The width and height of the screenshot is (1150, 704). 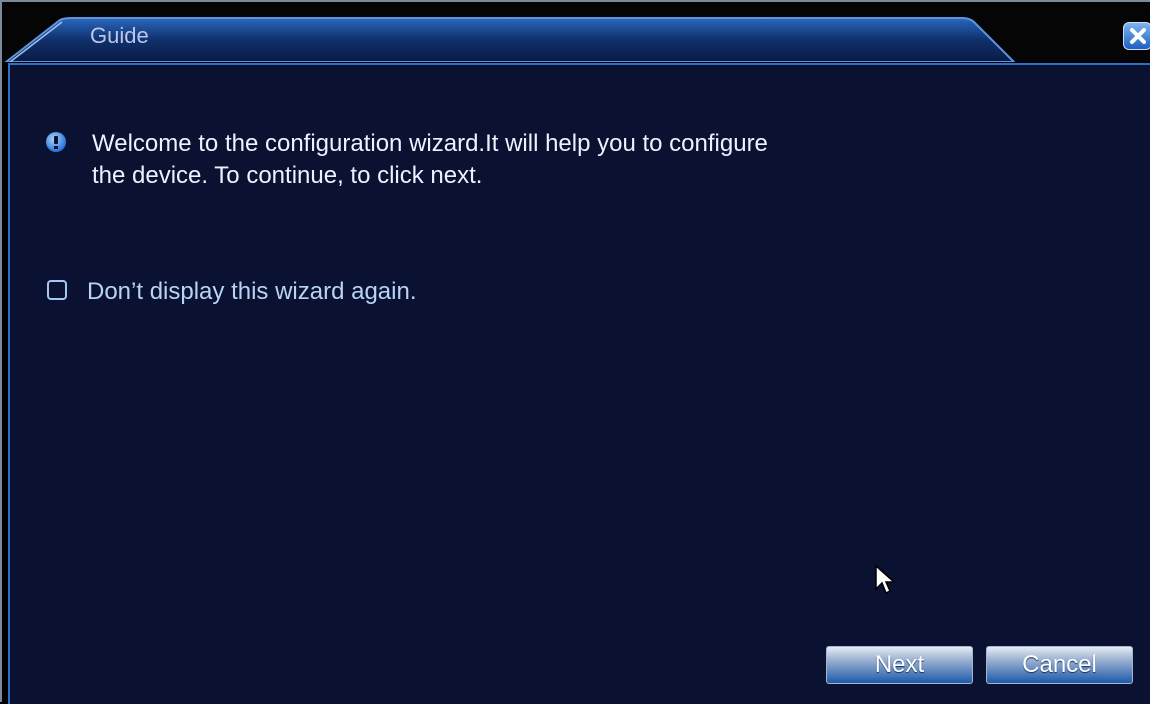 What do you see at coordinates (510, 39) in the screenshot?
I see `title-tab-shape` at bounding box center [510, 39].